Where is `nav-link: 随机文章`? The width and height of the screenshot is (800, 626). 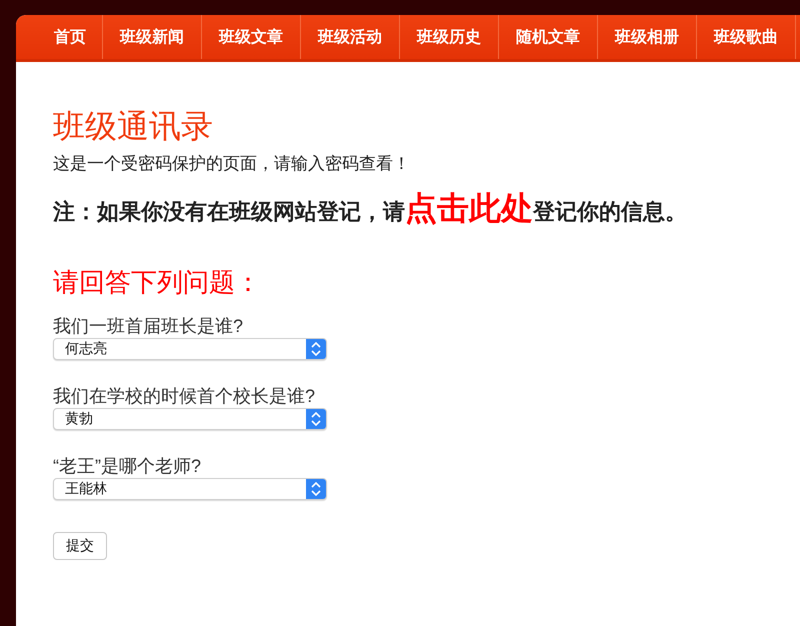 nav-link: 随机文章 is located at coordinates (548, 37).